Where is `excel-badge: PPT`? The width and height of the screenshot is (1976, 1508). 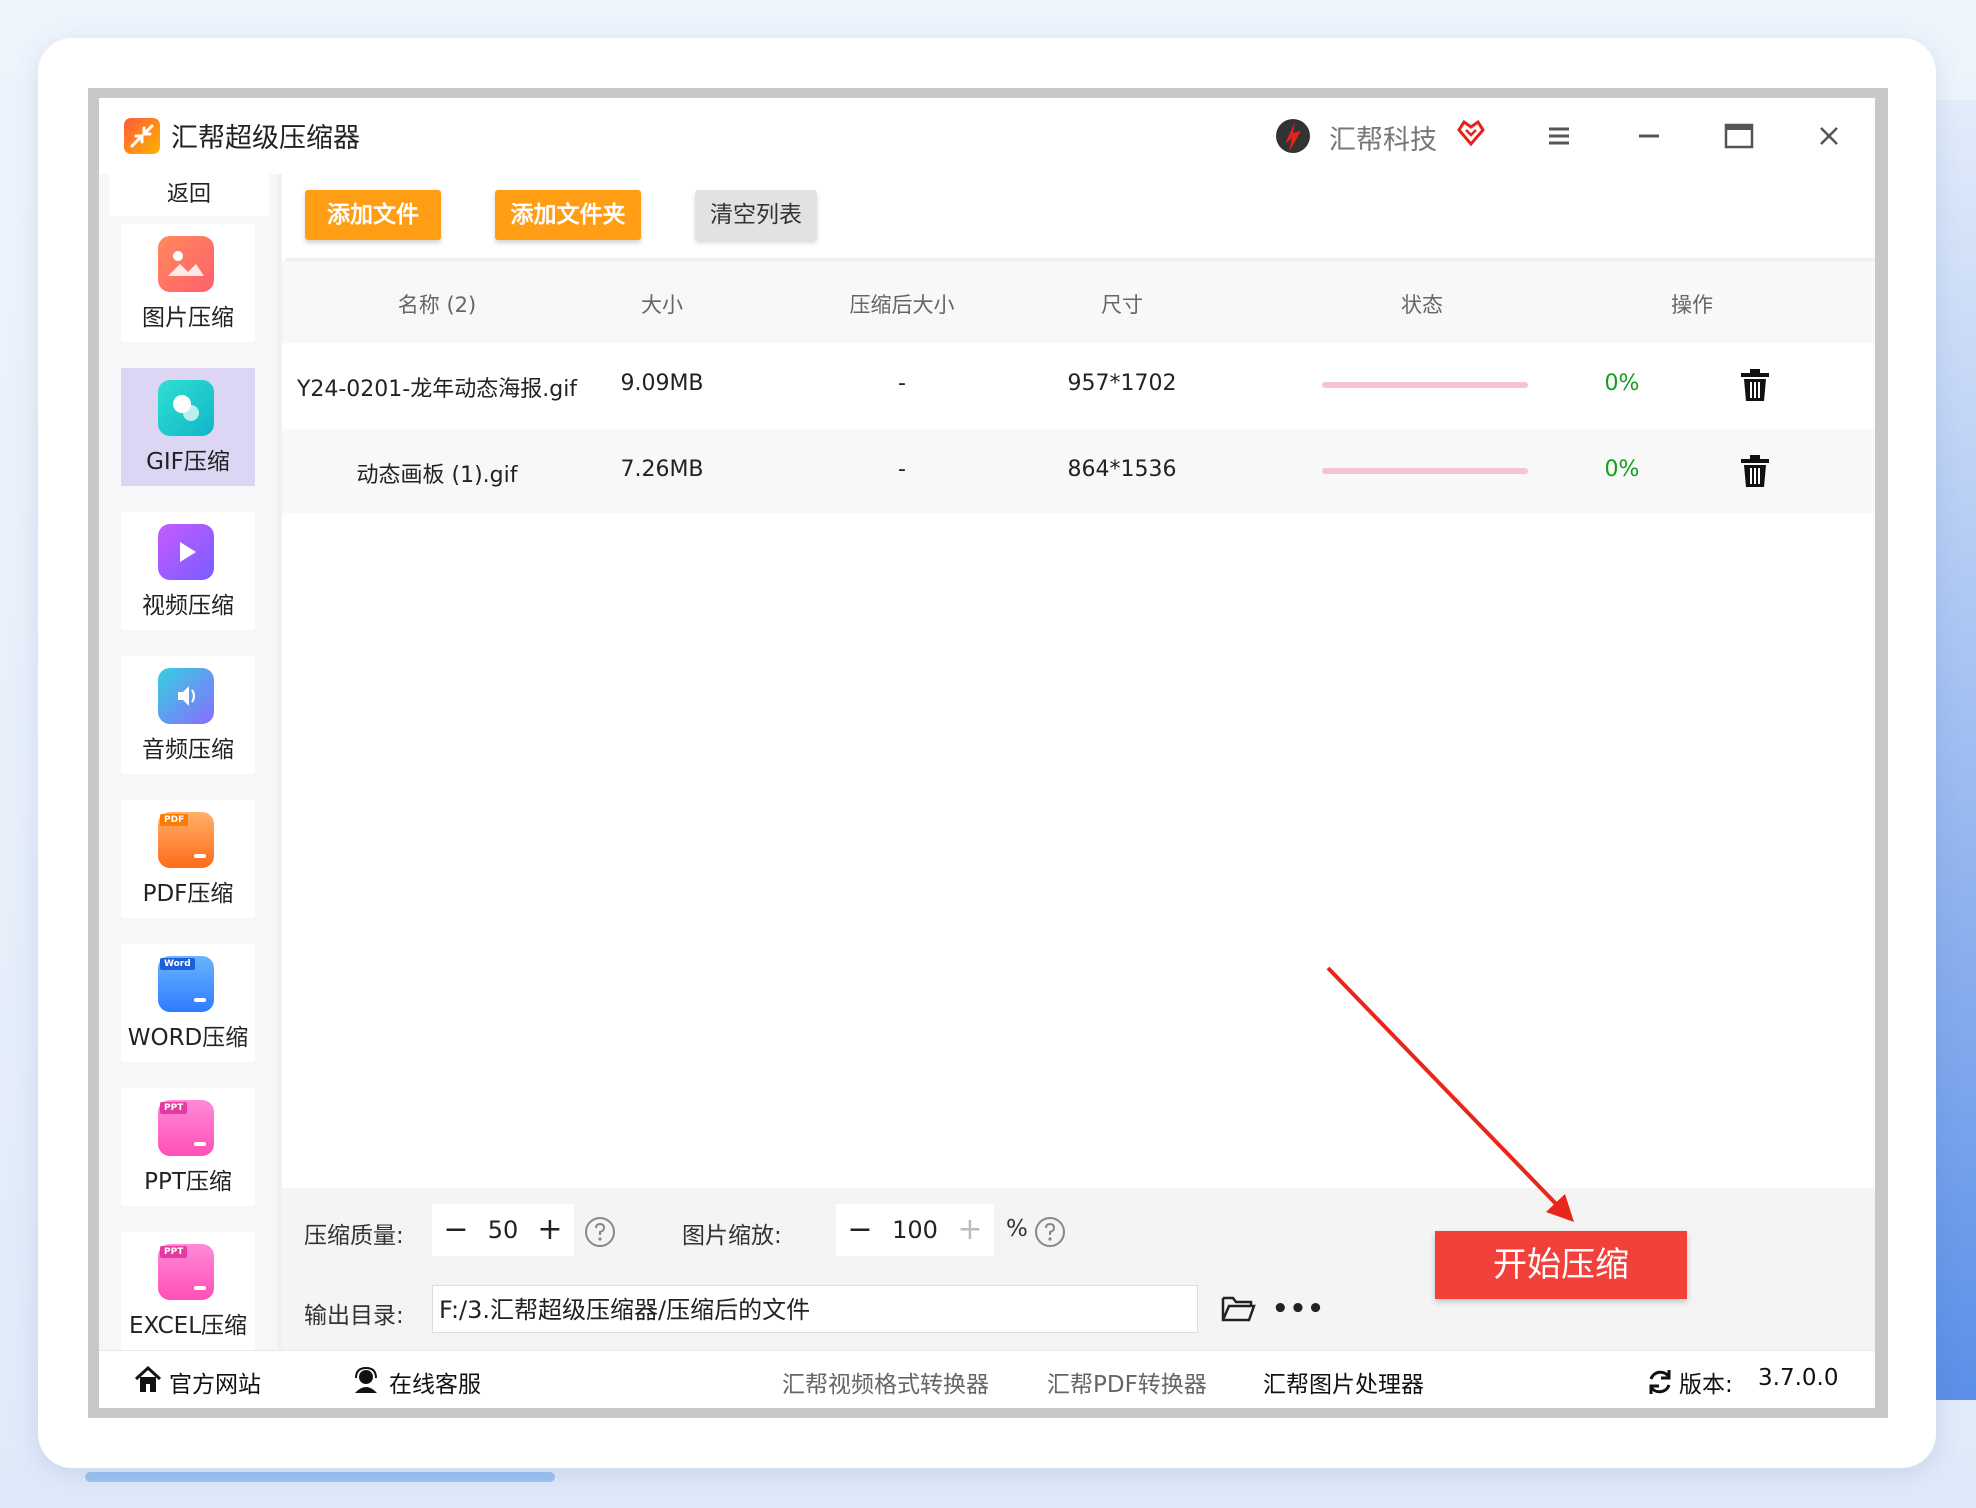 excel-badge: PPT is located at coordinates (174, 1252).